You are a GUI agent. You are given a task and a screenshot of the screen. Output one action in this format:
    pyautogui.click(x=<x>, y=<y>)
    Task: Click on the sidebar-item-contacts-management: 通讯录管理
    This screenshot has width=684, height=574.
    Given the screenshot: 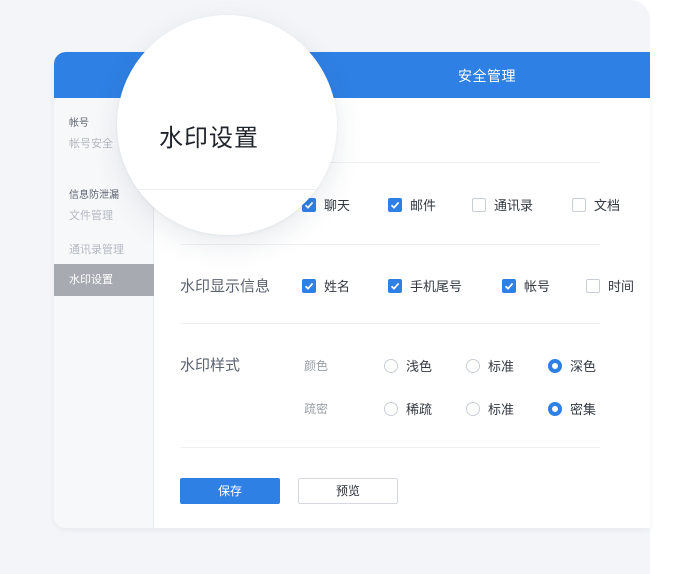 What is the action you would take?
    pyautogui.click(x=104, y=250)
    